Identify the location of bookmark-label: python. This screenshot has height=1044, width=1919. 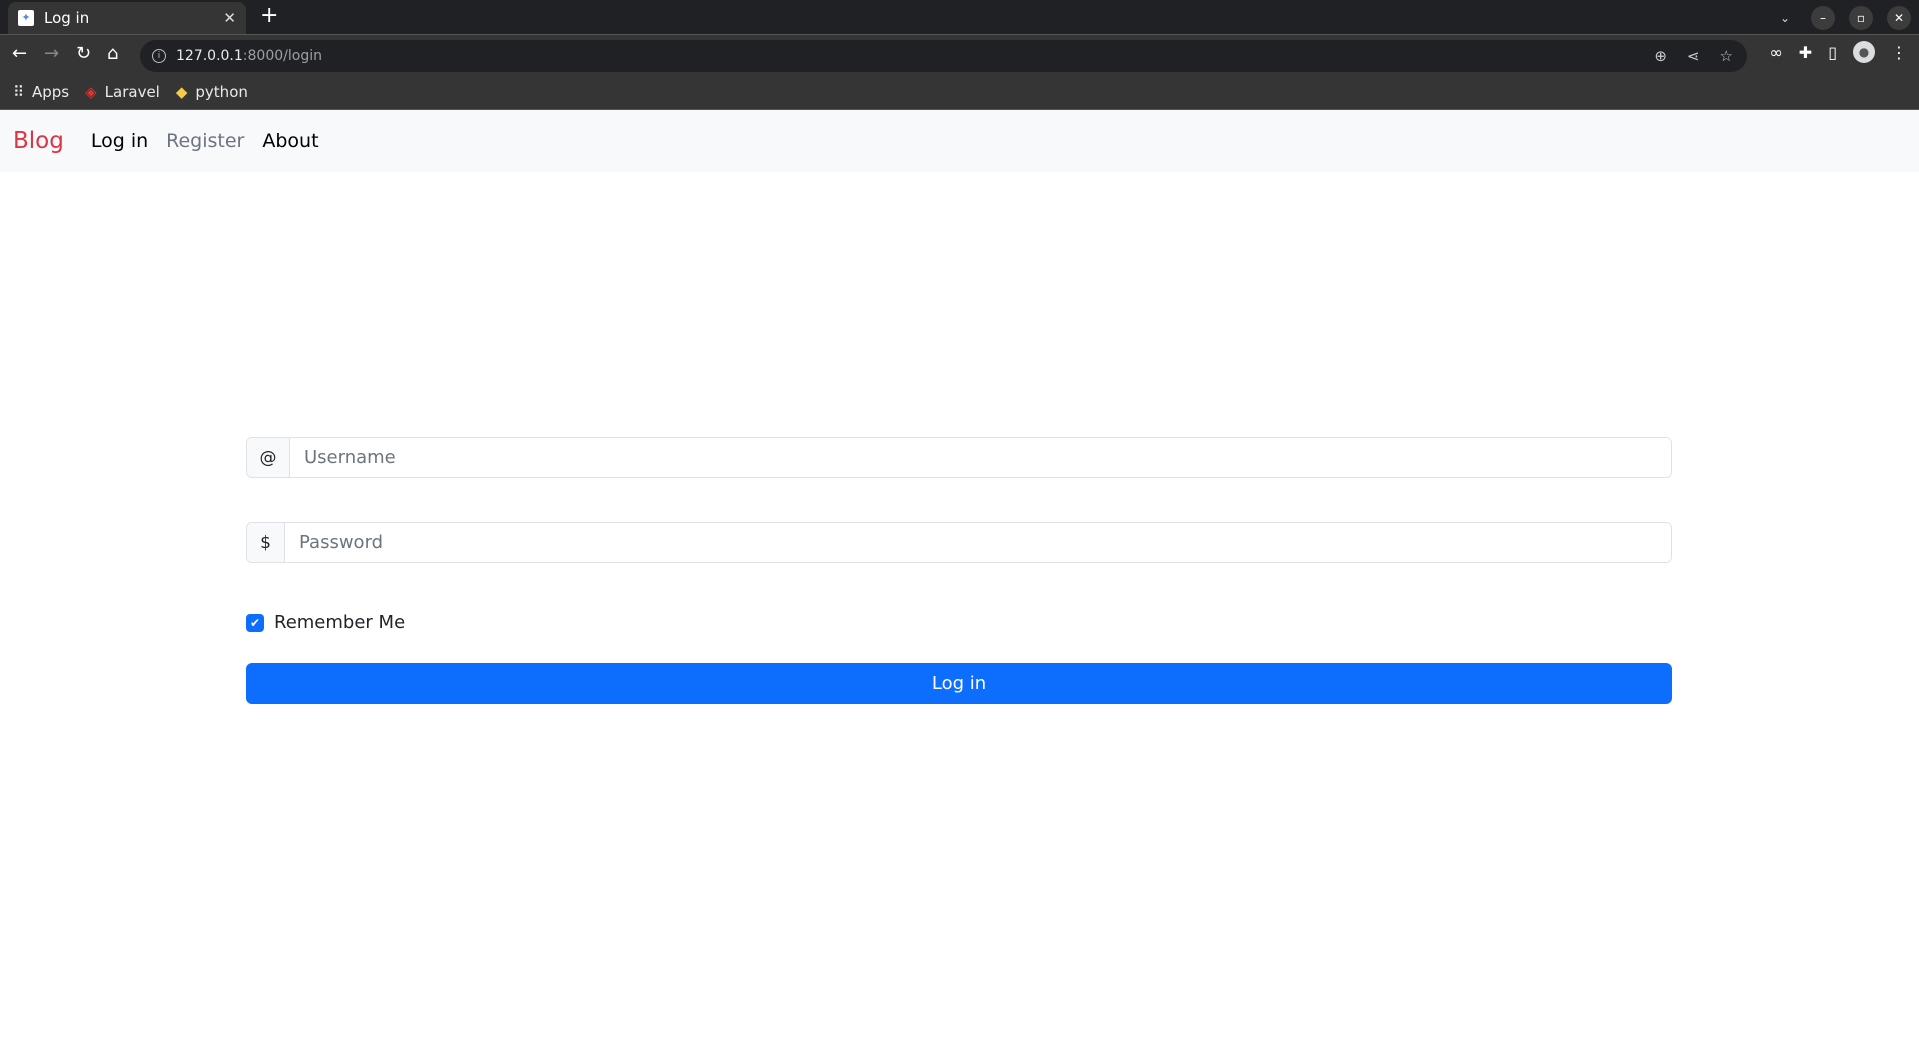
(221, 91).